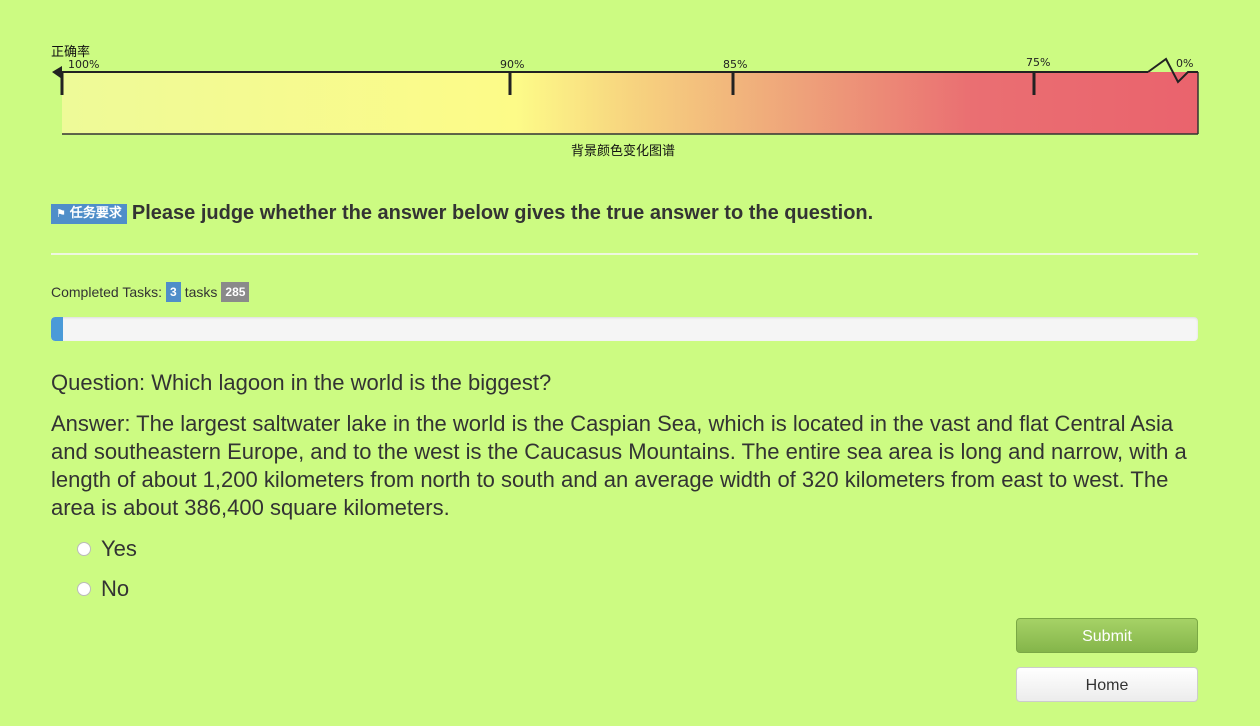 The height and width of the screenshot is (726, 1260). I want to click on scale-label-100: 100%, so click(83, 64).